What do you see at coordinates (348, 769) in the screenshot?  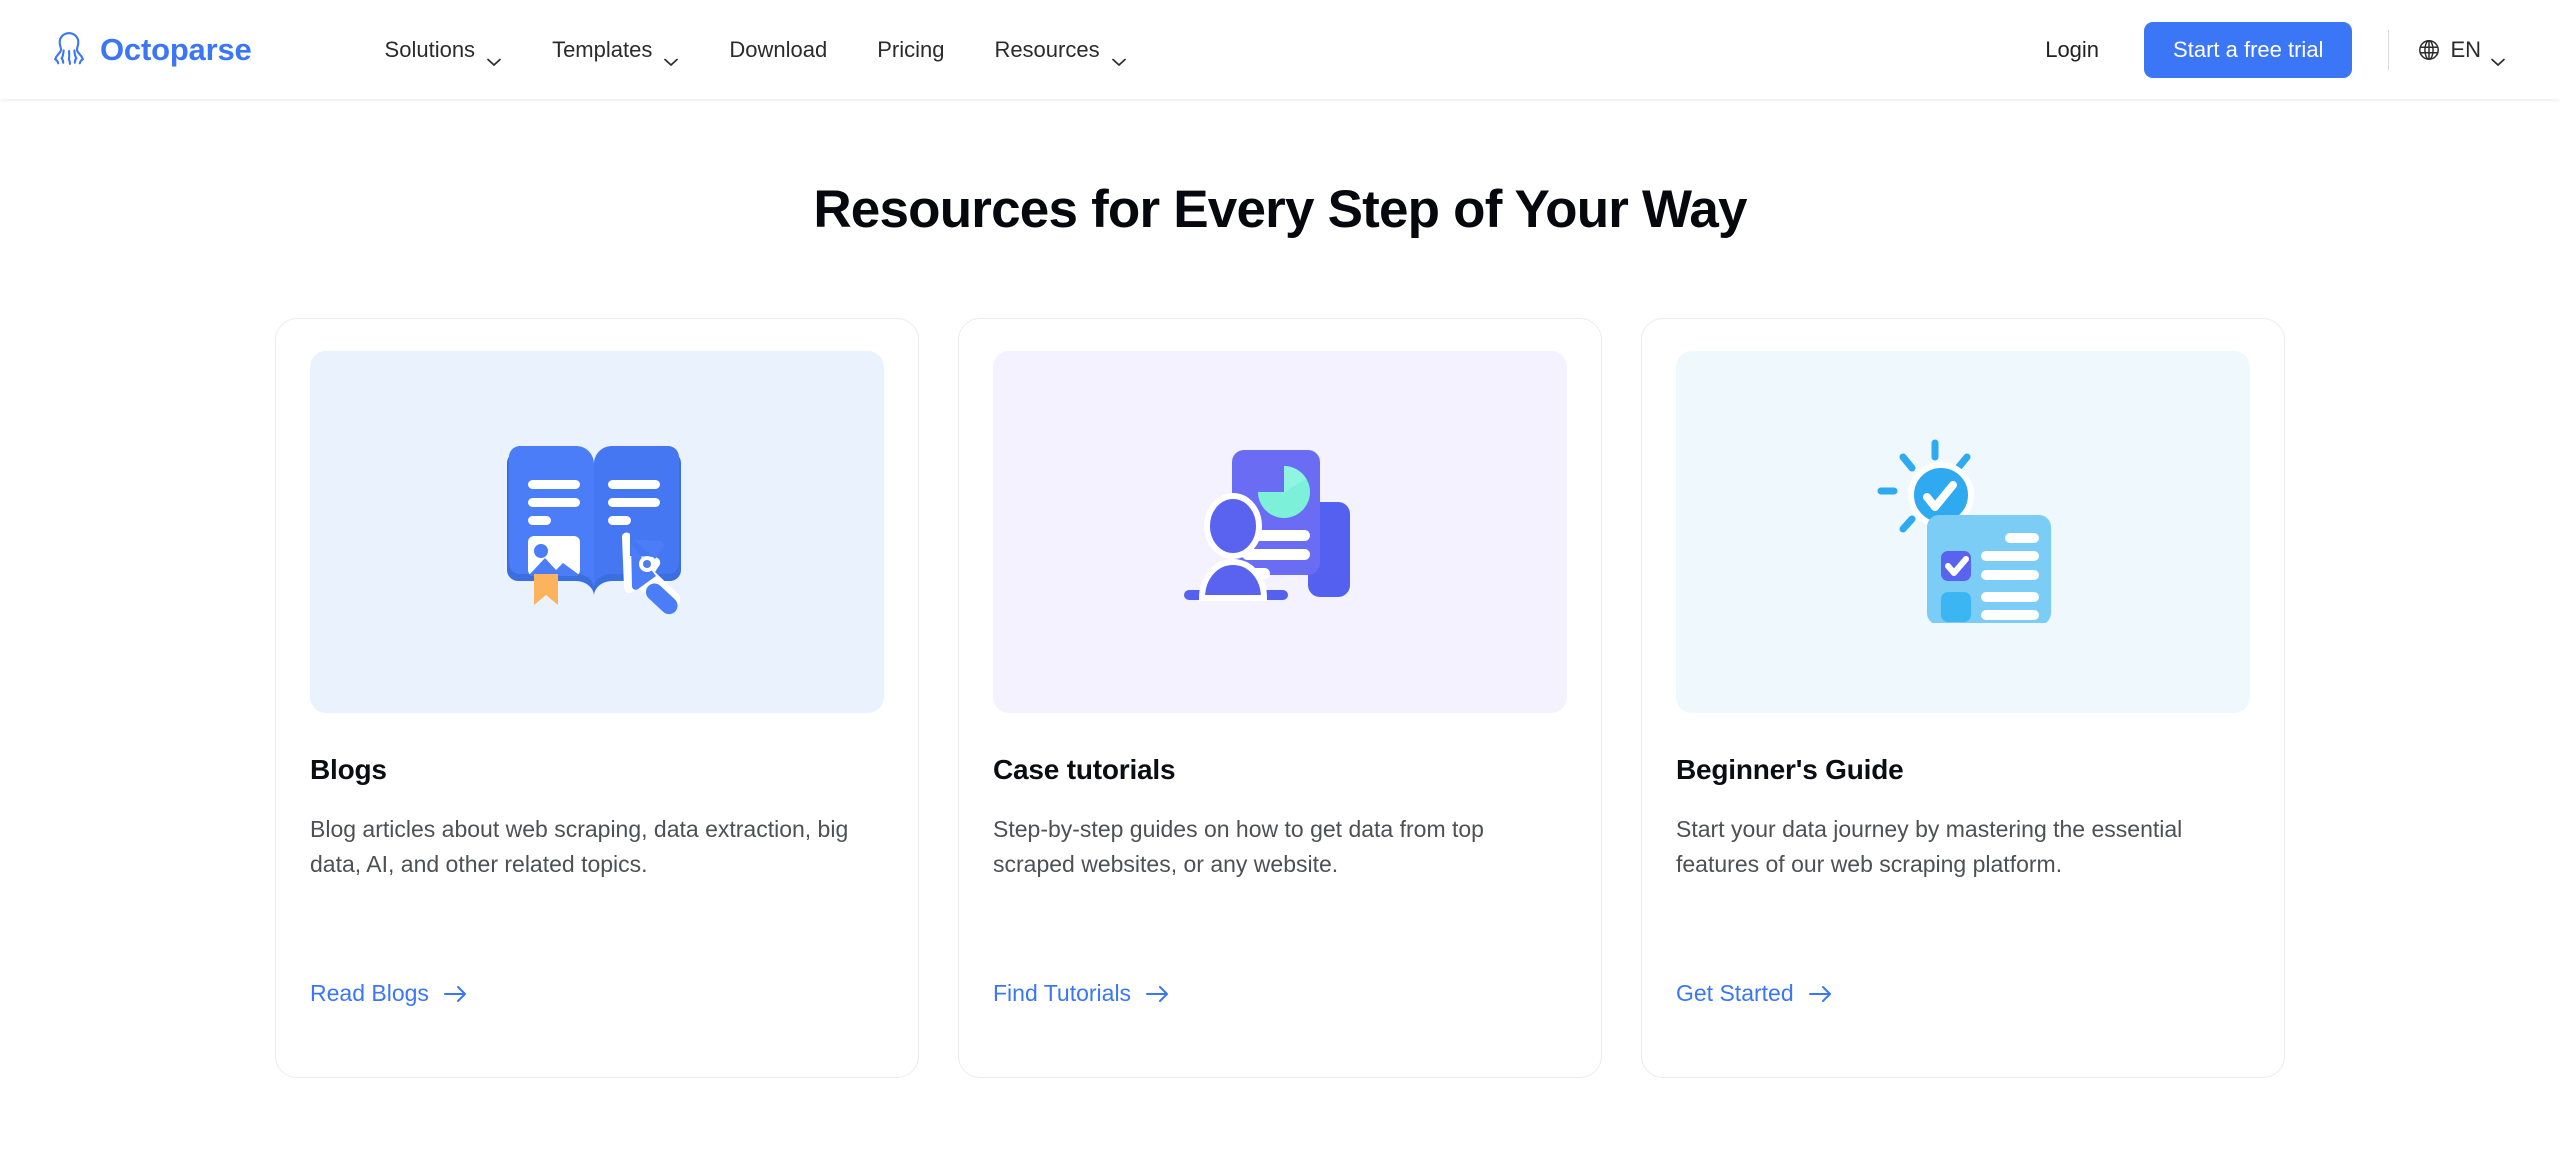 I see `card-title: Blogs` at bounding box center [348, 769].